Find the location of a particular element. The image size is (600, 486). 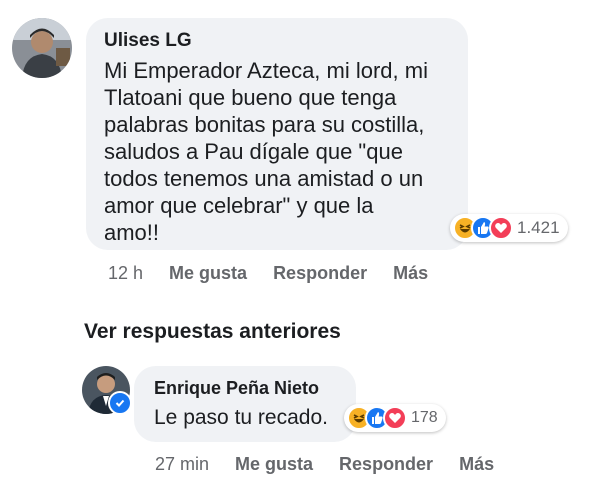

reply-bubble-enrique: Enrique Peña Nieto Le paso tu recado. is located at coordinates (245, 404).